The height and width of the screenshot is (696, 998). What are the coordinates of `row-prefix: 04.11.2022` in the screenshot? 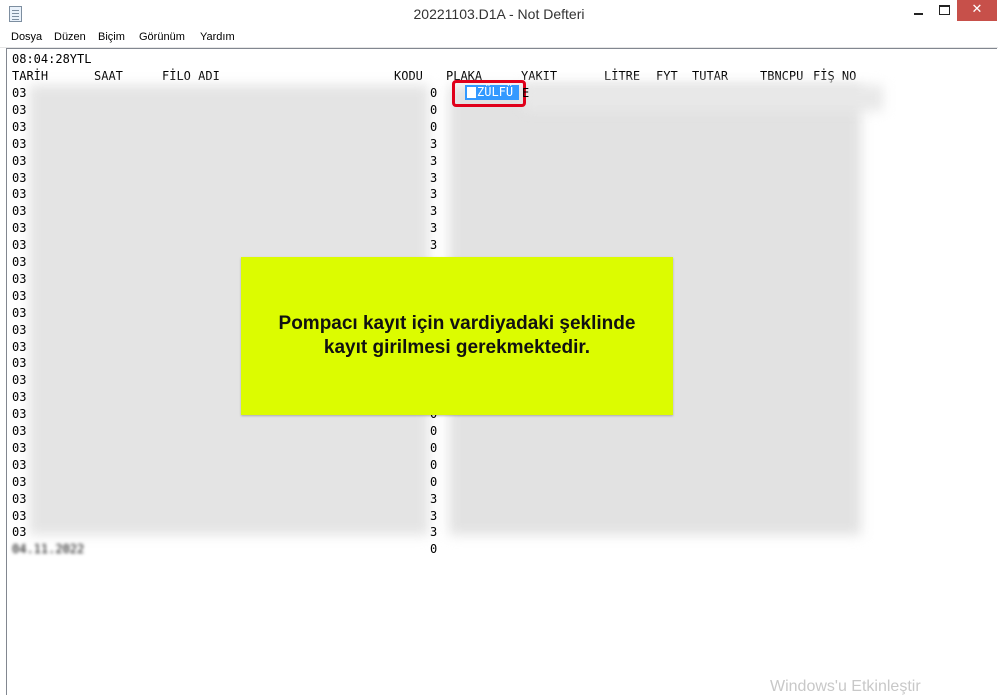 It's located at (48, 549).